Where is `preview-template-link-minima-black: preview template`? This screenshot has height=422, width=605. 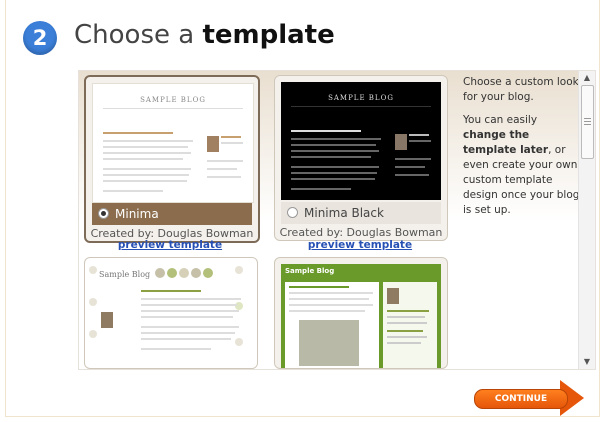 preview-template-link-minima-black: preview template is located at coordinates (360, 245).